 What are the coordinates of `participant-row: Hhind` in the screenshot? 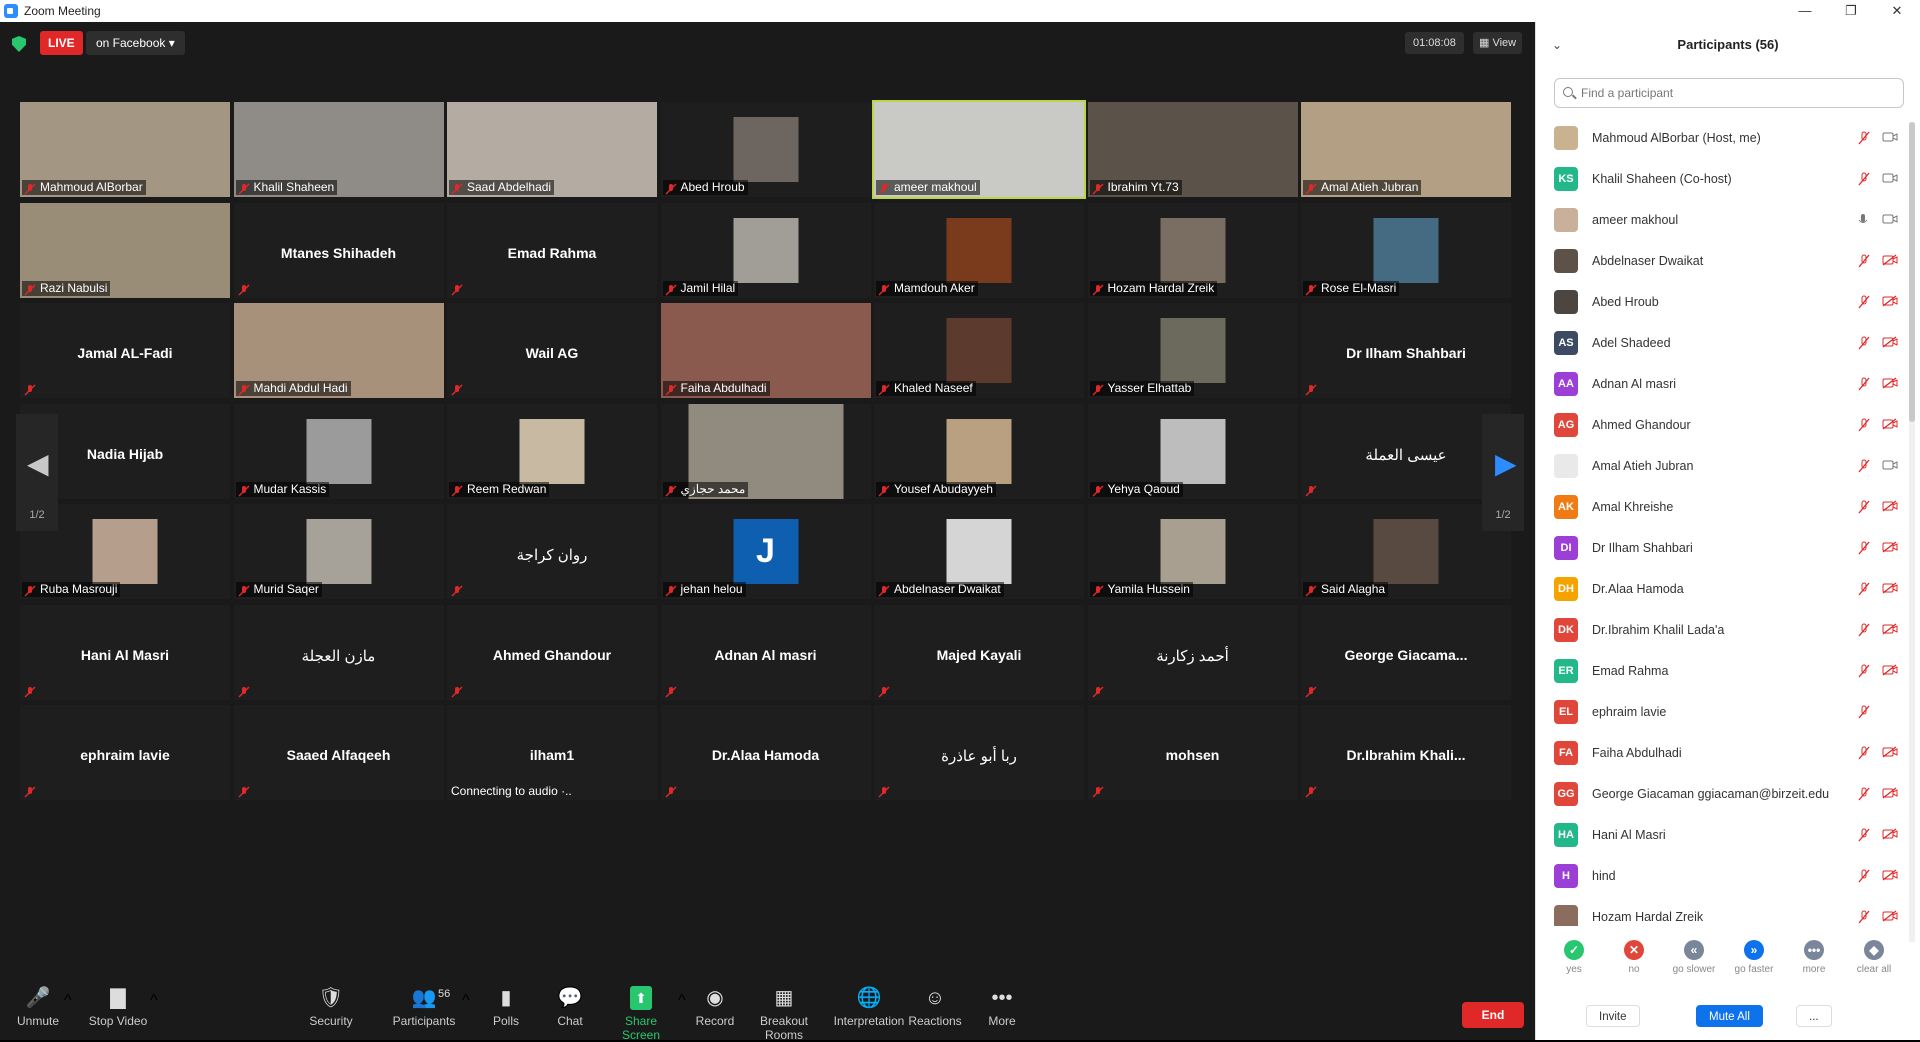 It's located at (1721, 876).